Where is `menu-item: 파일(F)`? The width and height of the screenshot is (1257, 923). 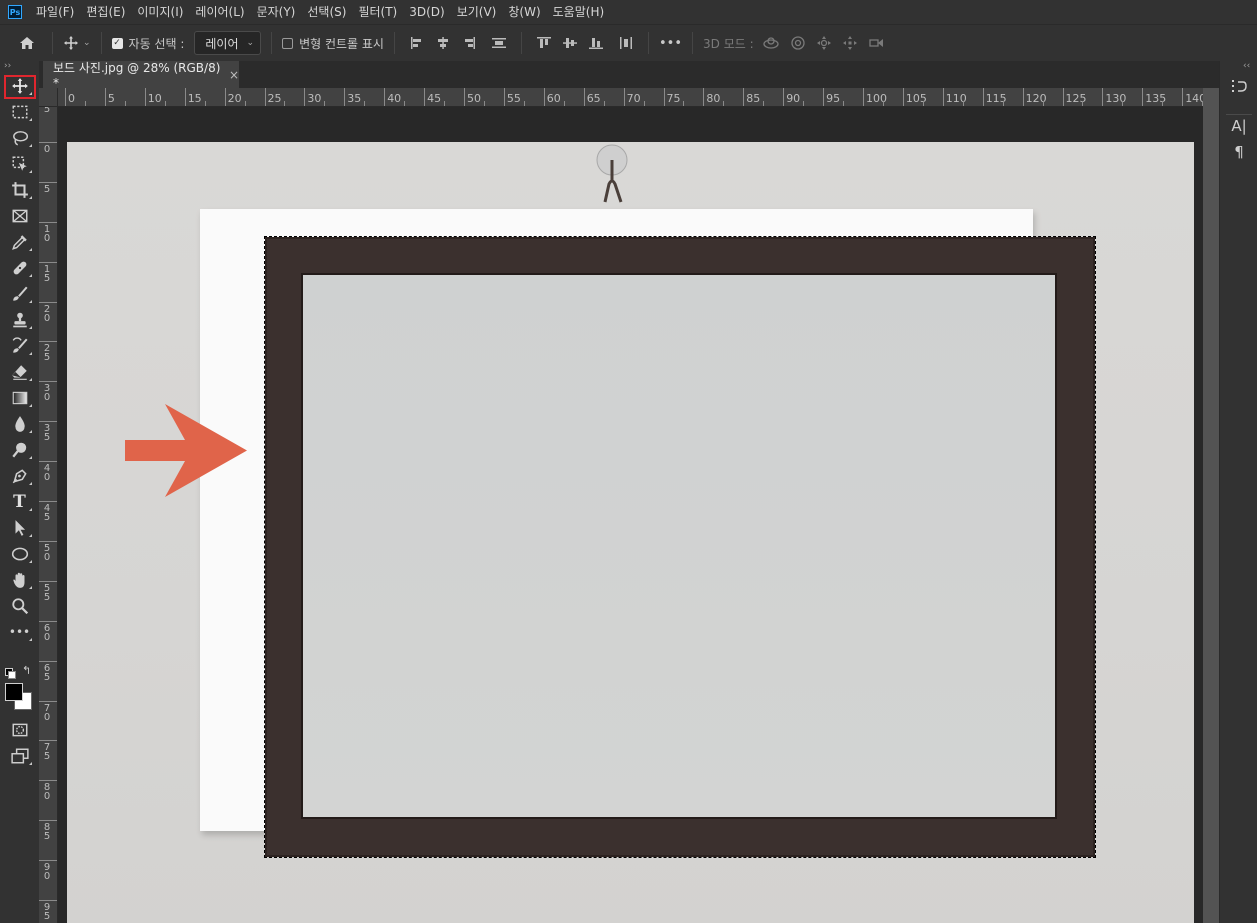 menu-item: 파일(F) is located at coordinates (55, 12).